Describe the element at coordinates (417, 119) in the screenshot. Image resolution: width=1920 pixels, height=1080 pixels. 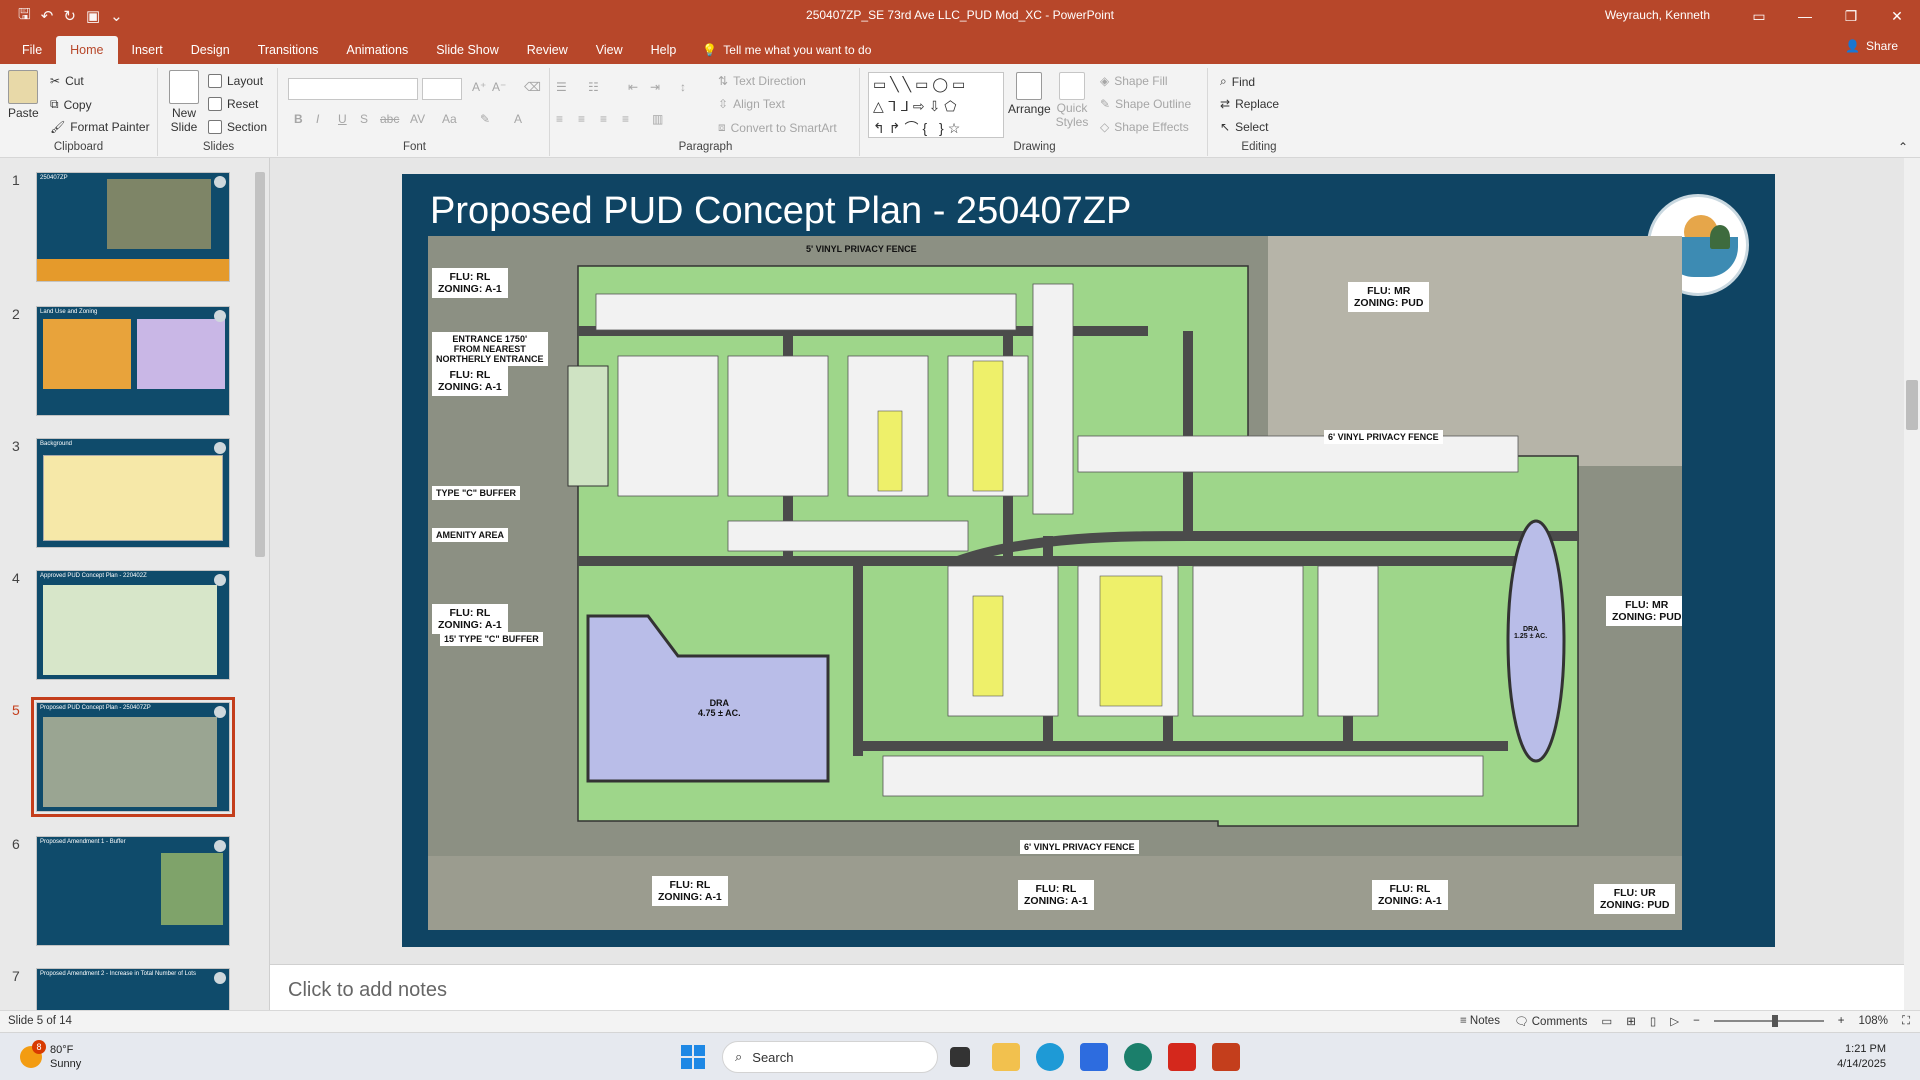
I see `char-spacing-icon: AV` at that location.